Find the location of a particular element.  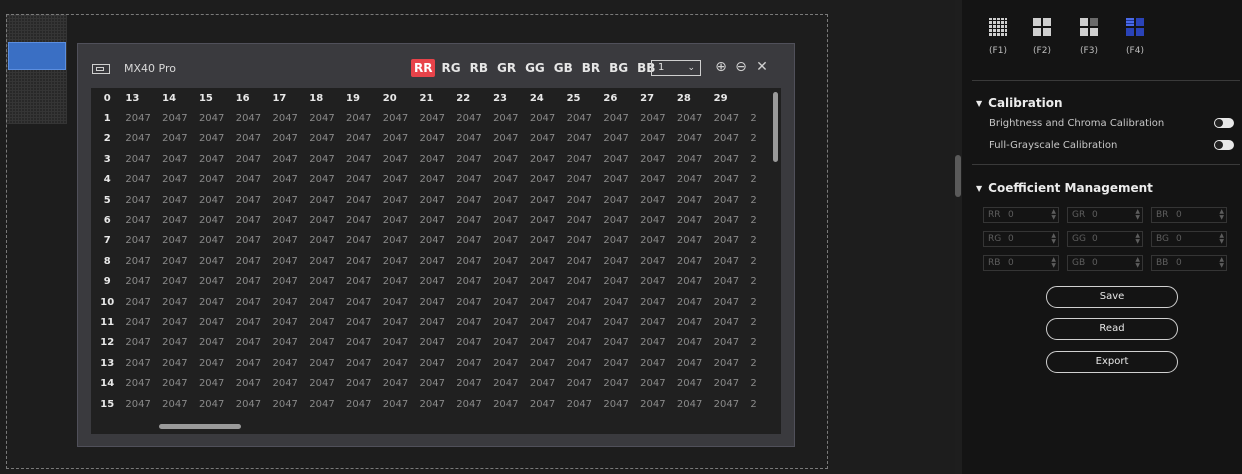

tab-bg: BG is located at coordinates (618, 68).